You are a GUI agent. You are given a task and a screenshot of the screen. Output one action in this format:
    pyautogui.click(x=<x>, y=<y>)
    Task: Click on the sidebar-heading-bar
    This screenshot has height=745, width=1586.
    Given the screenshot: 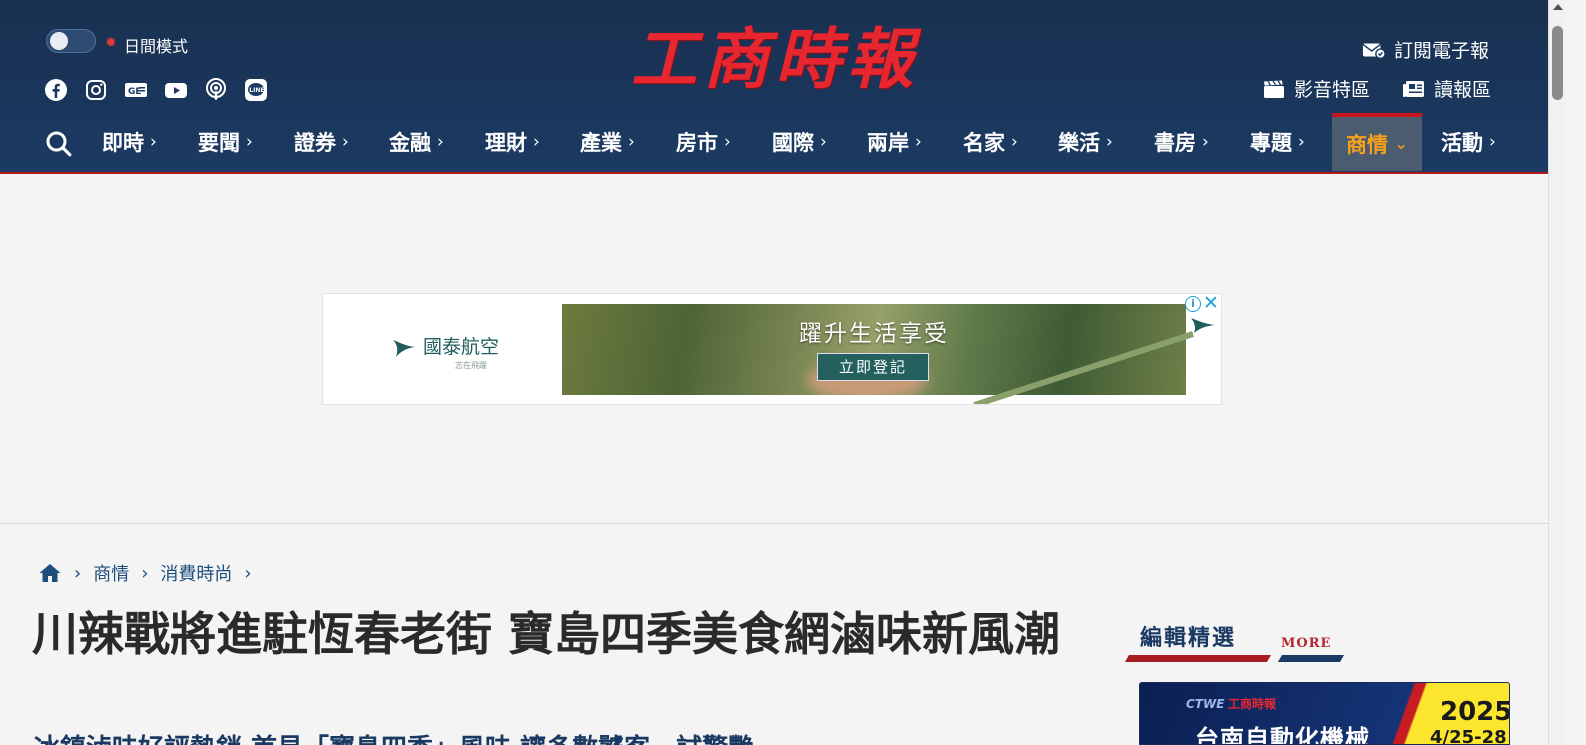 What is the action you would take?
    pyautogui.click(x=1198, y=658)
    